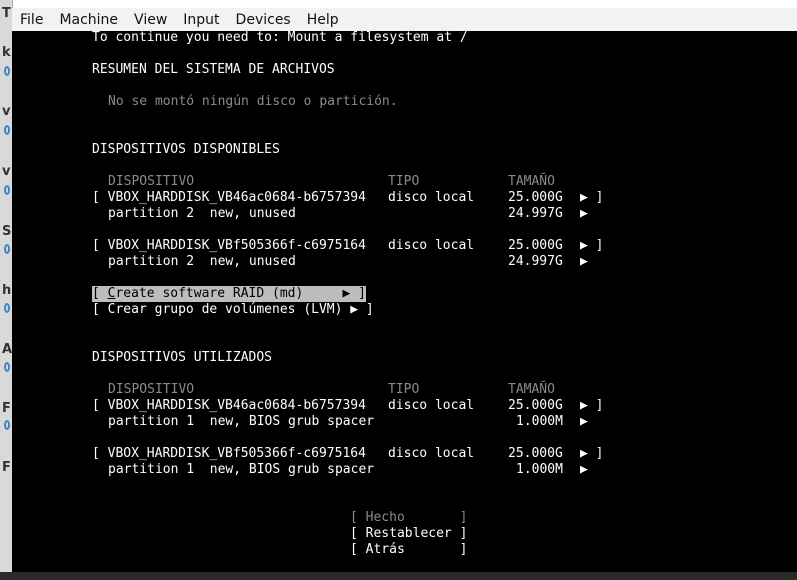 This screenshot has width=797, height=580. Describe the element at coordinates (88, 20) in the screenshot. I see `menu-machine: Machine` at that location.